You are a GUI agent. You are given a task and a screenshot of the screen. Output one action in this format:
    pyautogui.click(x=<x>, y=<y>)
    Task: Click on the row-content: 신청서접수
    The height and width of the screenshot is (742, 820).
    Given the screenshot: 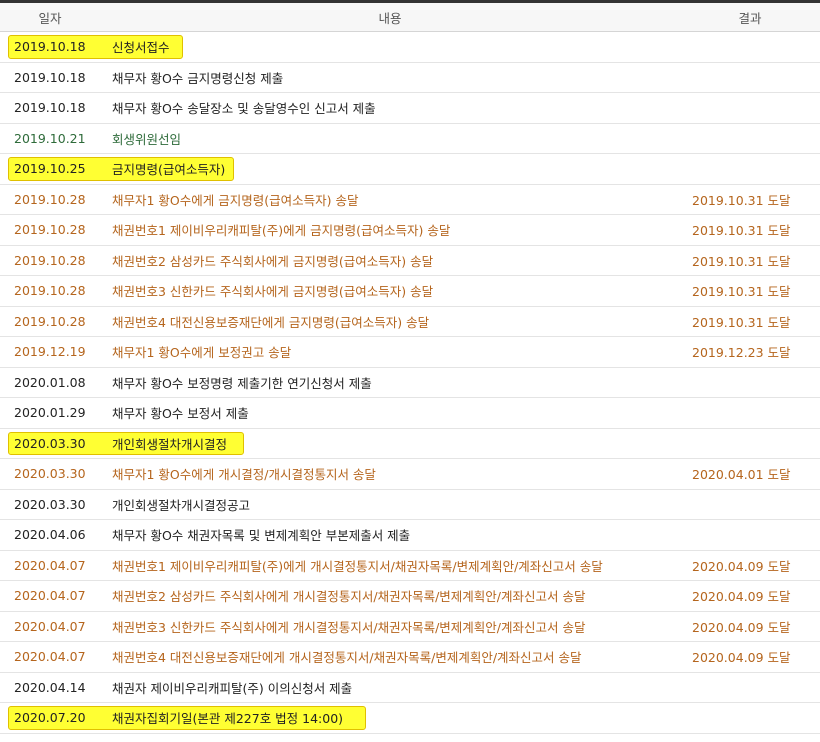 What is the action you would take?
    pyautogui.click(x=141, y=48)
    